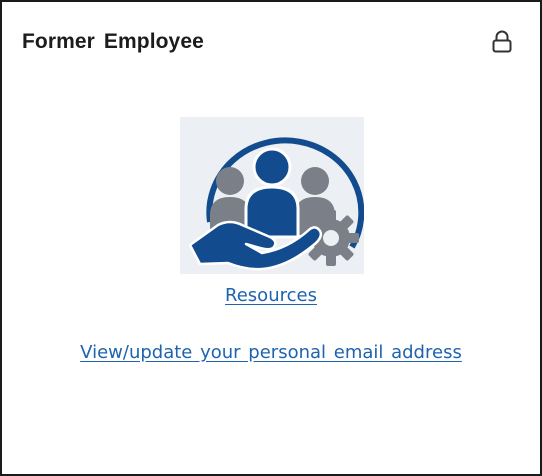 The image size is (542, 476). I want to click on lock-icon, so click(502, 41).